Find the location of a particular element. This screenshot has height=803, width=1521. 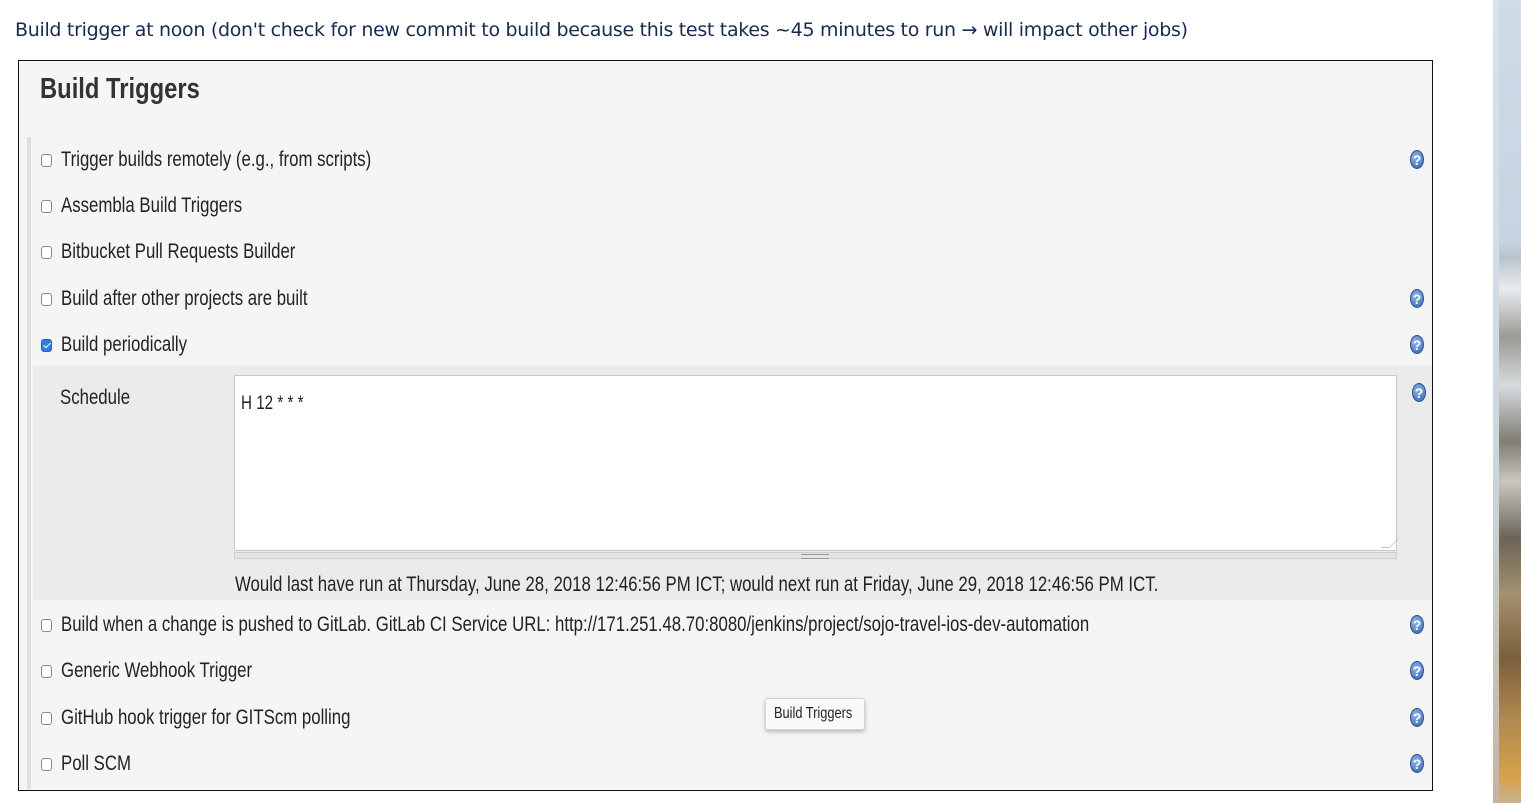

trigger-after-other-checkbox is located at coordinates (46, 299).